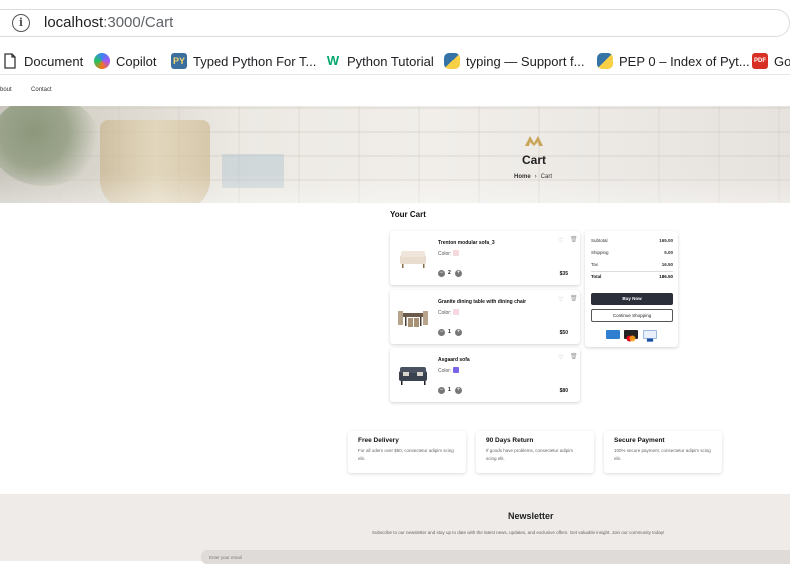  I want to click on summary-value: 16.50, so click(667, 264).